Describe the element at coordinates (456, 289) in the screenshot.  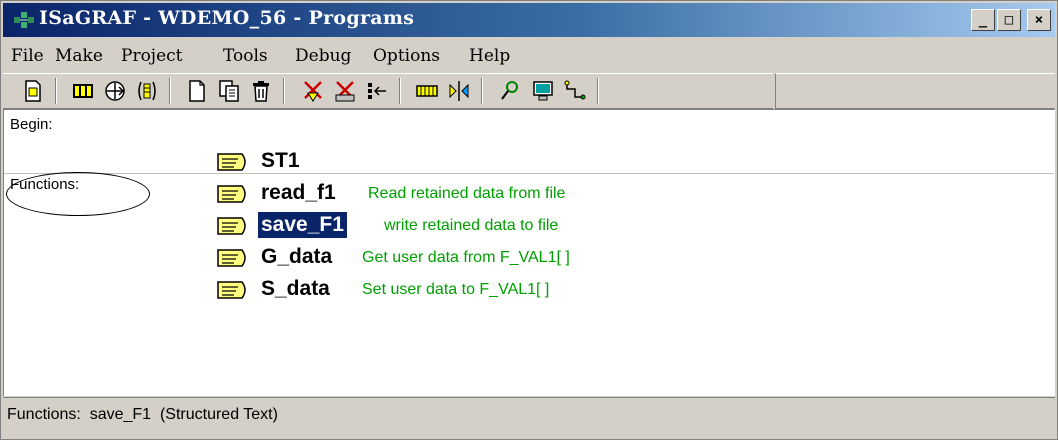
I see `program-description: Set user data to F_VAL1[ ]` at that location.